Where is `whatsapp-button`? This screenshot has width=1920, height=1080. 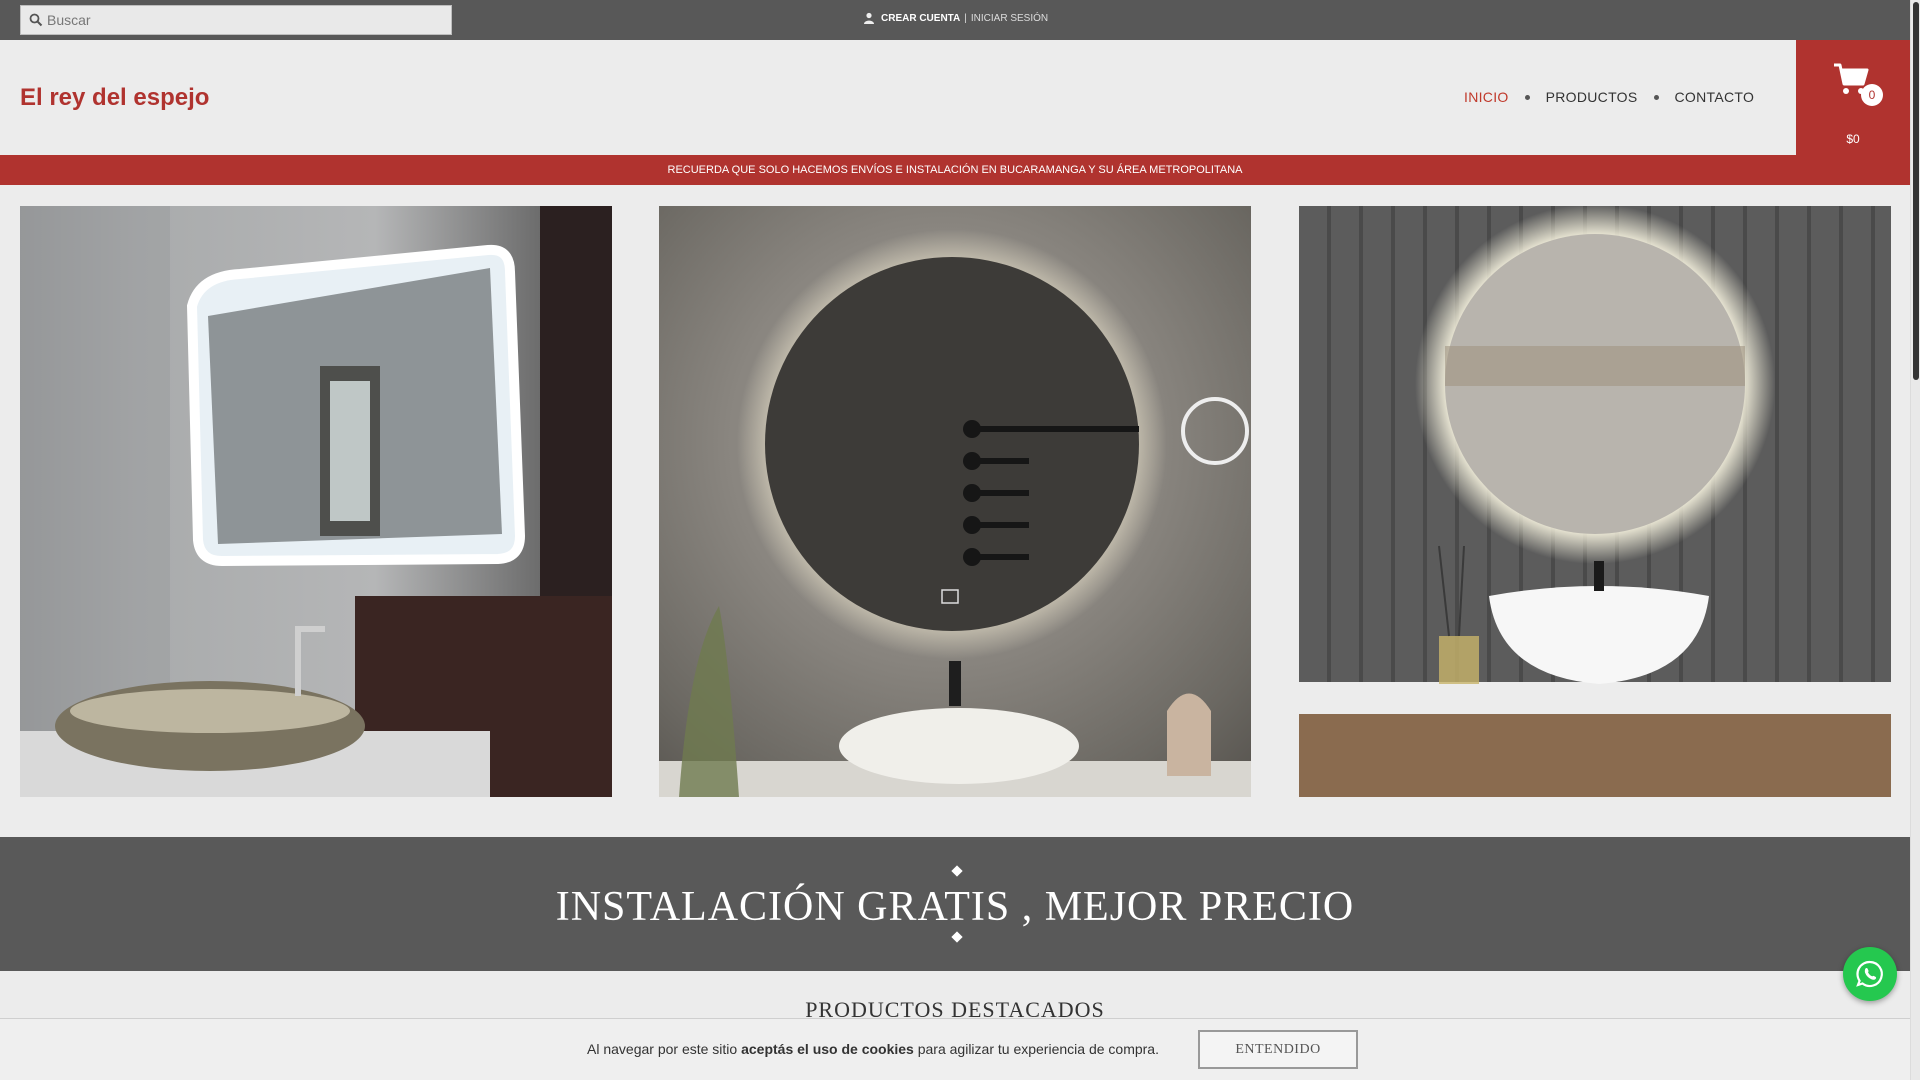
whatsapp-button is located at coordinates (1870, 974).